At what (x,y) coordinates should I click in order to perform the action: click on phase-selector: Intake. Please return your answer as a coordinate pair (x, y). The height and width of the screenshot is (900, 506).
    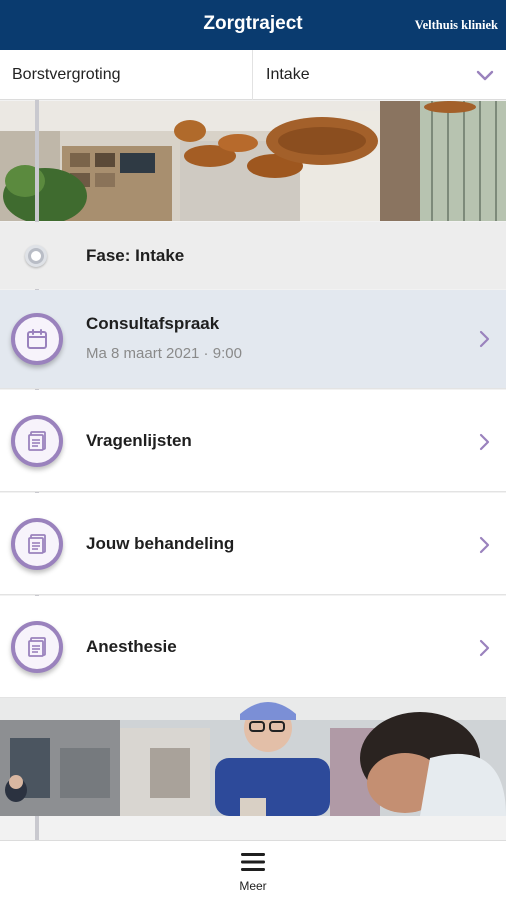
    Looking at the image, I should click on (288, 75).